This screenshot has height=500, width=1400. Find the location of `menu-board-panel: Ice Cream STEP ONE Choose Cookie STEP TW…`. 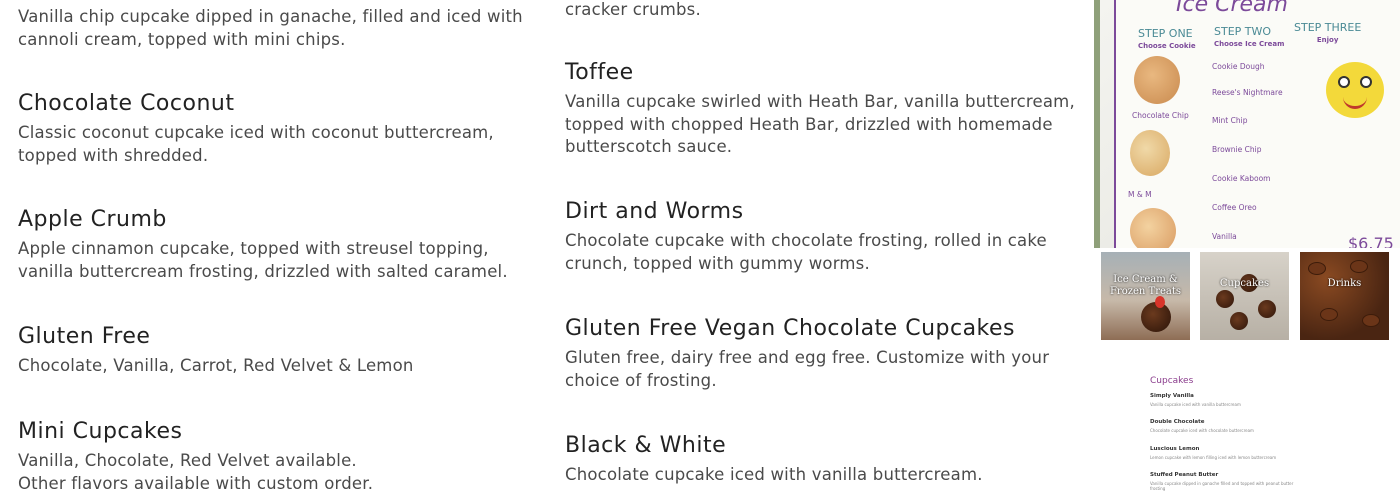

menu-board-panel: Ice Cream STEP ONE Choose Cookie STEP TW… is located at coordinates (1257, 124).